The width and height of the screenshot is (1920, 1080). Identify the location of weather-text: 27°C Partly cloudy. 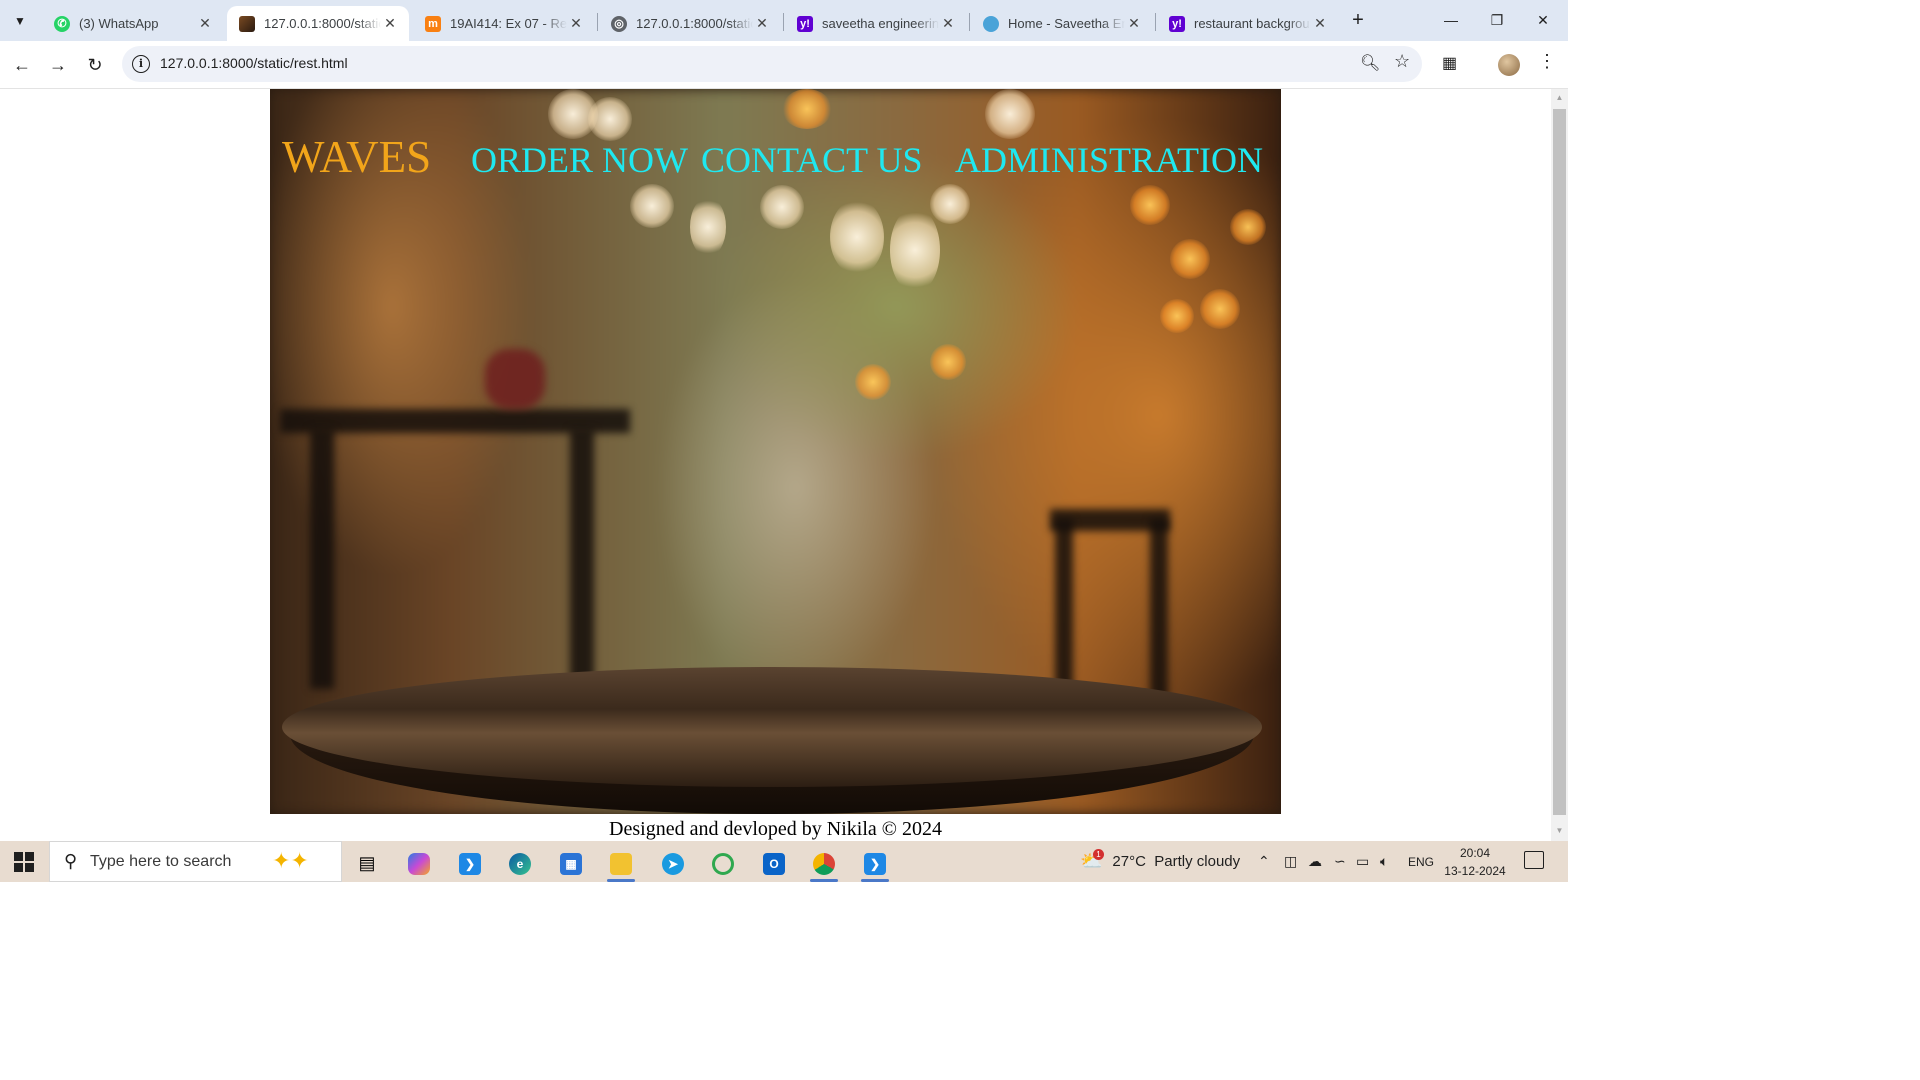
(1176, 861).